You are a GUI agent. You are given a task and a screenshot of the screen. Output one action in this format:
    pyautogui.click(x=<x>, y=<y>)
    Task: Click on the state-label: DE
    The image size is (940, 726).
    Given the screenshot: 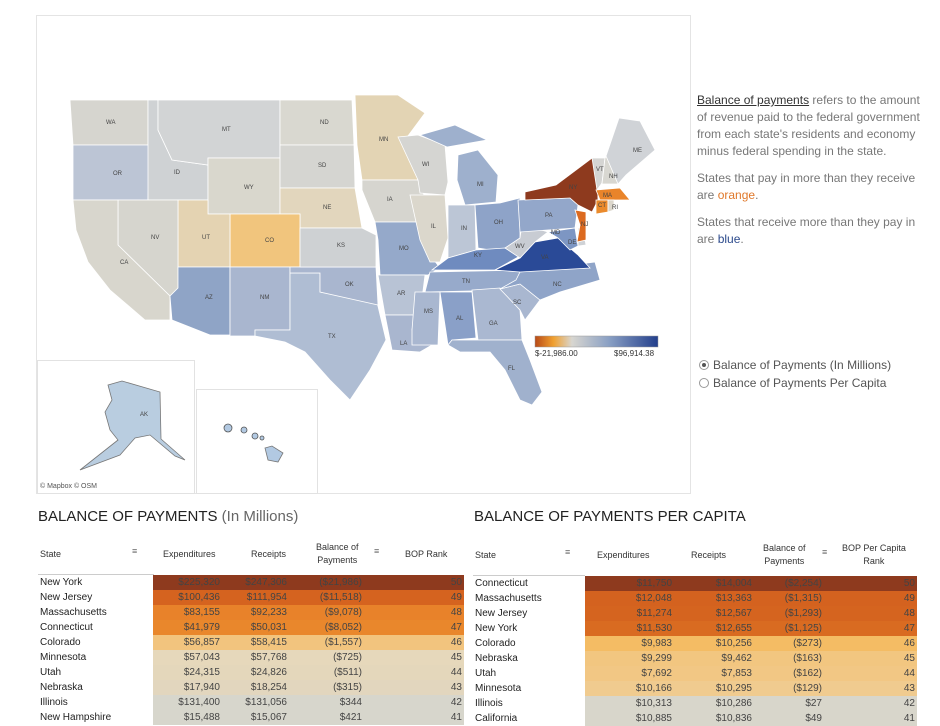 What is the action you would take?
    pyautogui.click(x=572, y=243)
    